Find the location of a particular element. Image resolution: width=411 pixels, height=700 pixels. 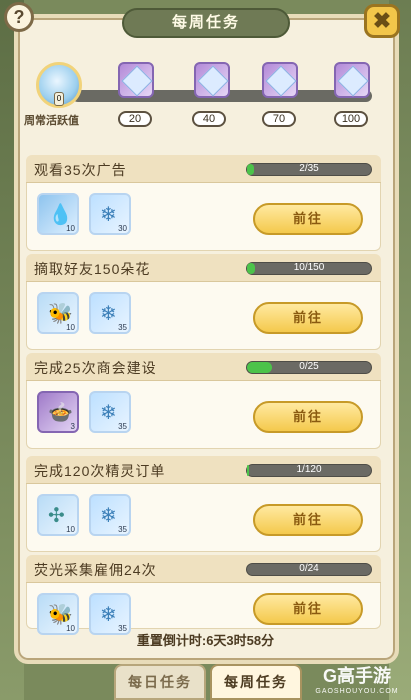

cooking-pot-icon: 🍲 3 is located at coordinates (58, 412).